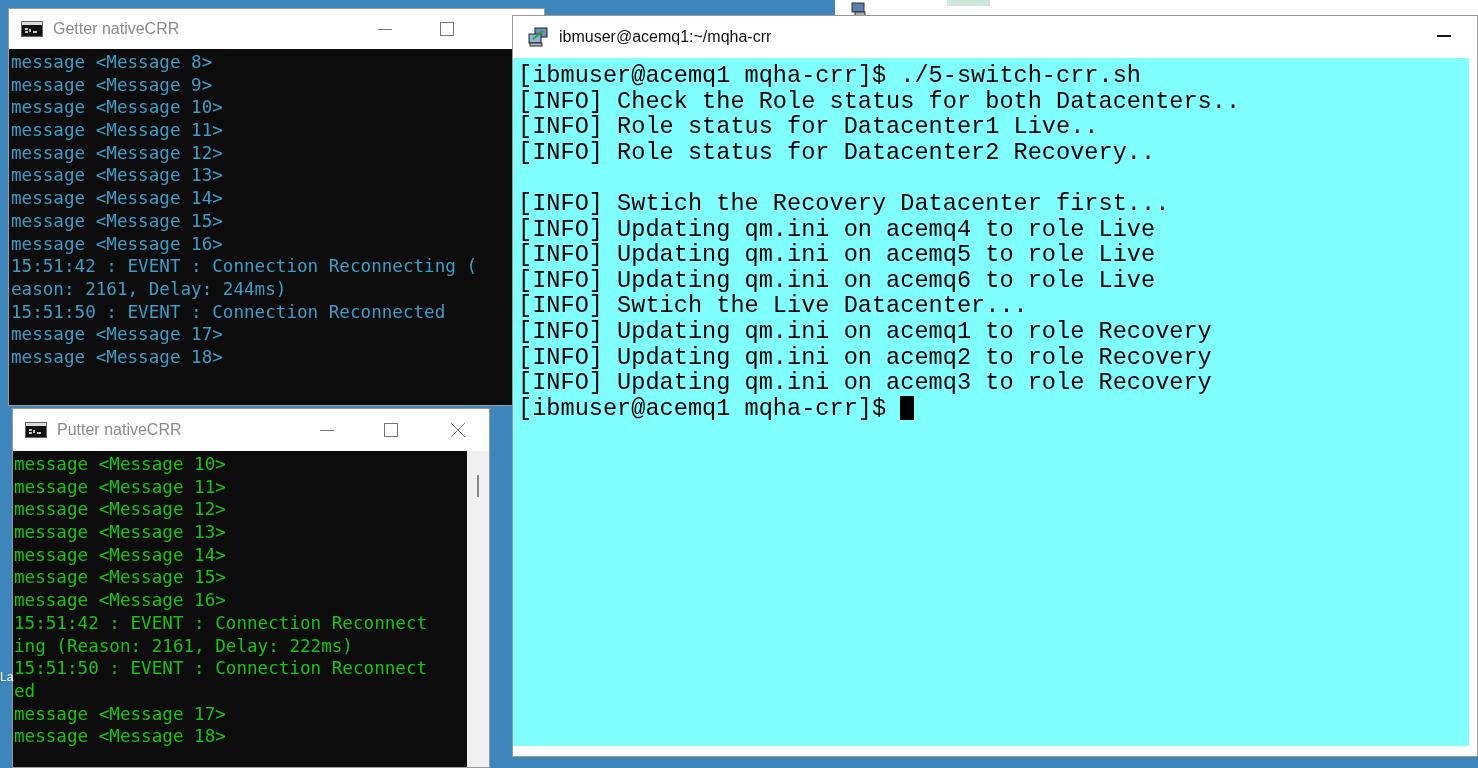 This screenshot has height=768, width=1478. Describe the element at coordinates (149, 289) in the screenshot. I see `terminal-line: eason: 2161, Delay: 244ms)` at that location.